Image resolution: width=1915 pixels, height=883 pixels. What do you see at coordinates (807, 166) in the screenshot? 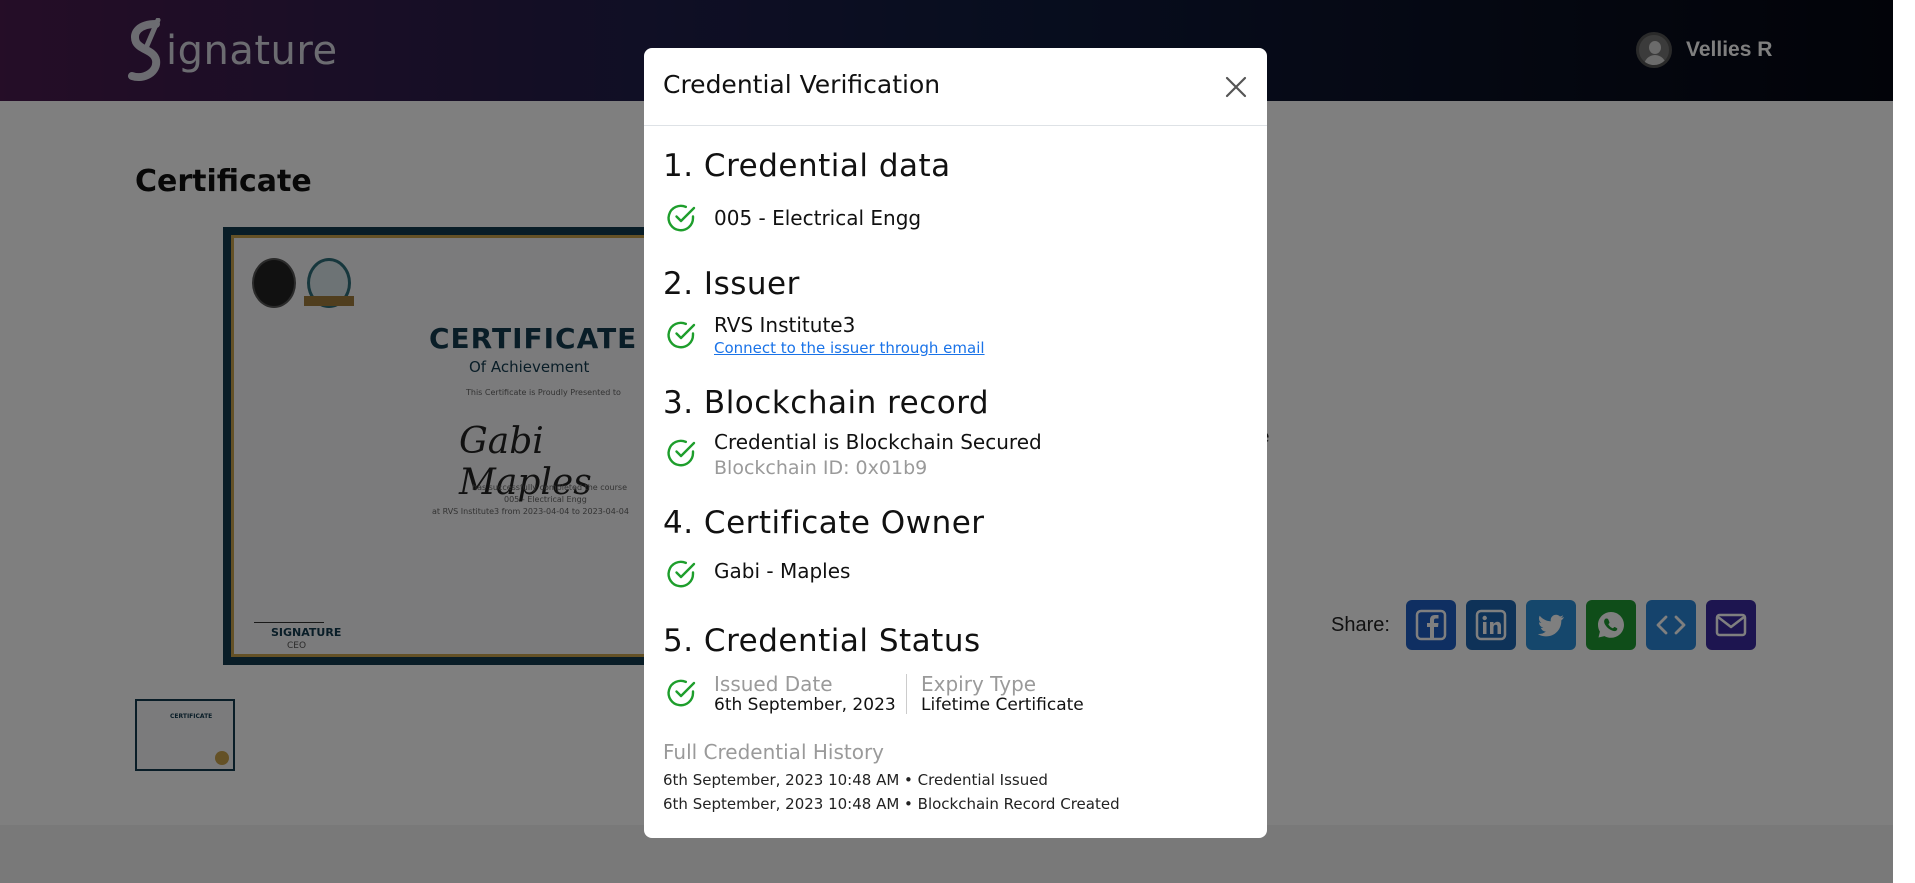
I see `section-heading-credential-data: 1. Credential data` at bounding box center [807, 166].